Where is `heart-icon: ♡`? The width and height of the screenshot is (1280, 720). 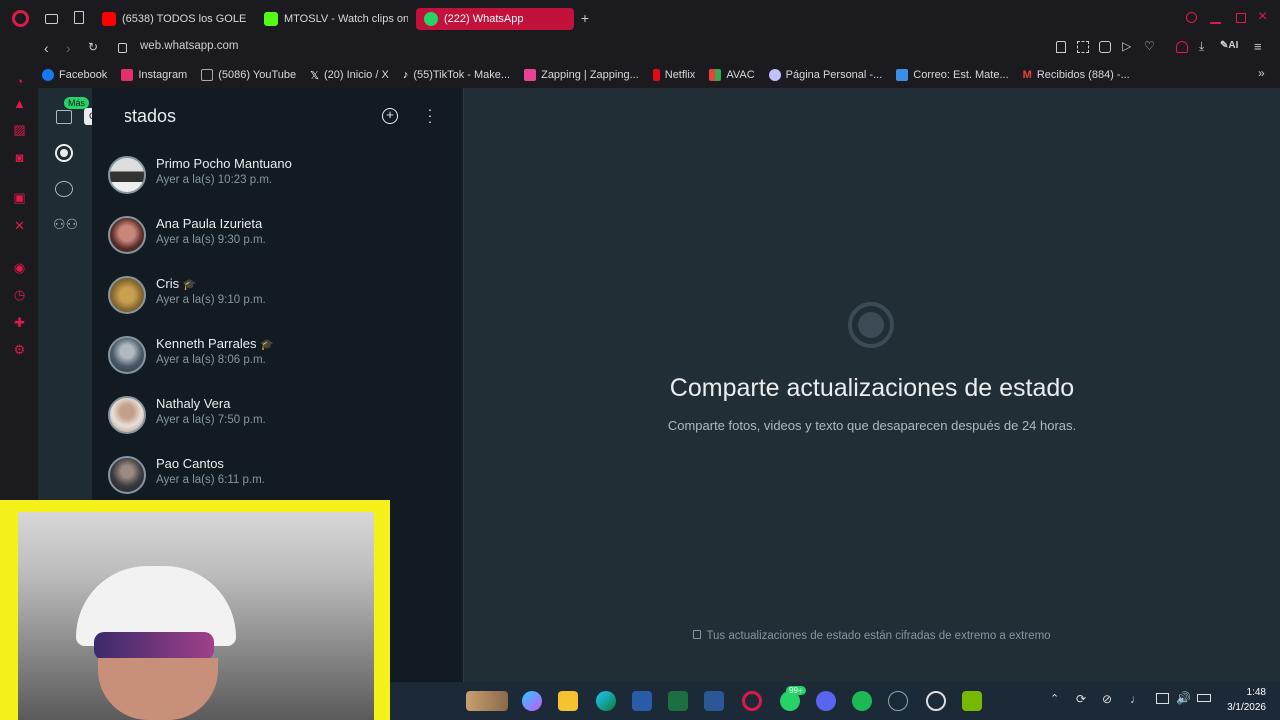 heart-icon: ♡ is located at coordinates (1149, 46).